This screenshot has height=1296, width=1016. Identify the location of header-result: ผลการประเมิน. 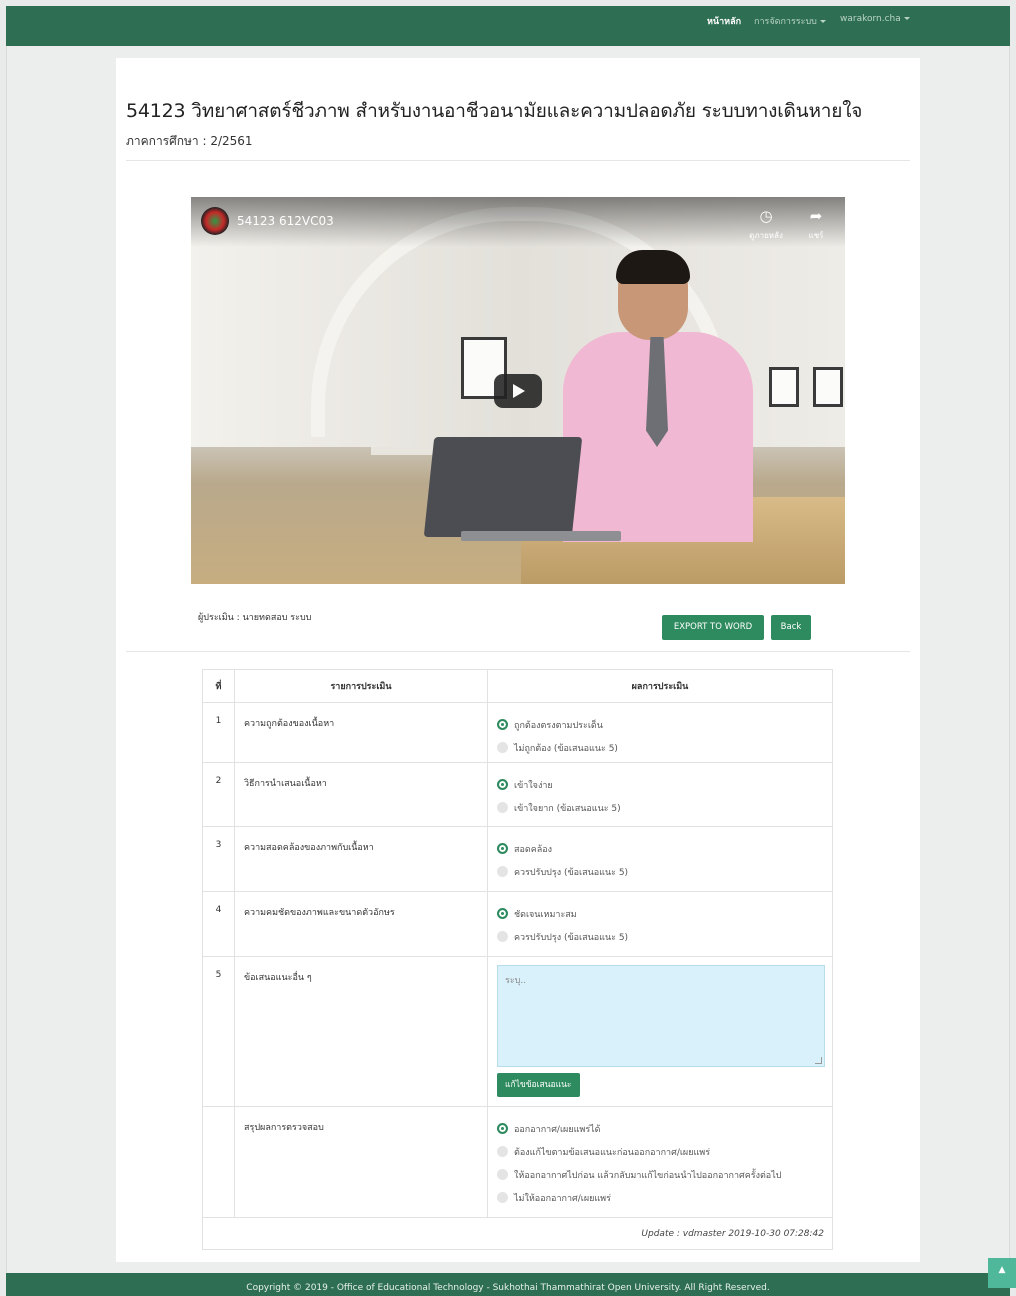
(660, 686).